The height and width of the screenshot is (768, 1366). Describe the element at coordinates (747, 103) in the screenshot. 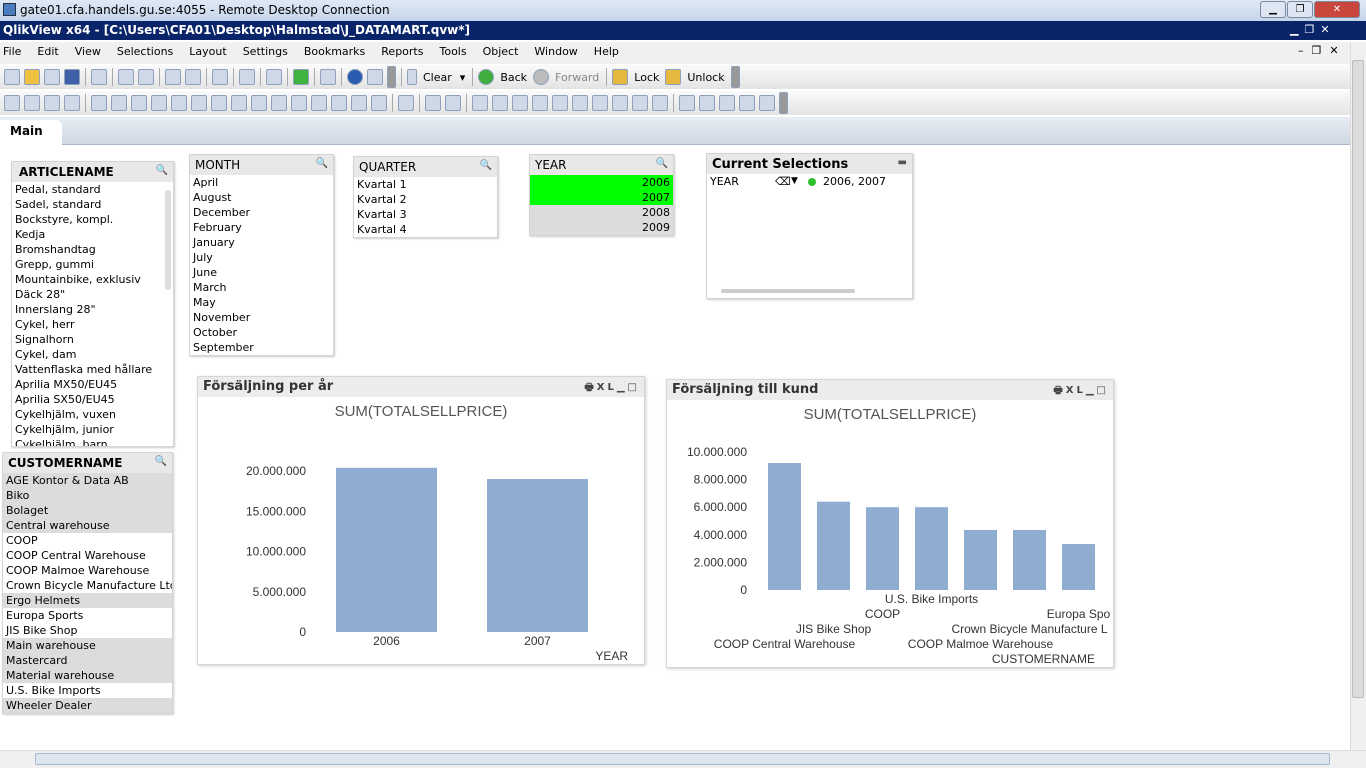

I see `layout-icon` at that location.